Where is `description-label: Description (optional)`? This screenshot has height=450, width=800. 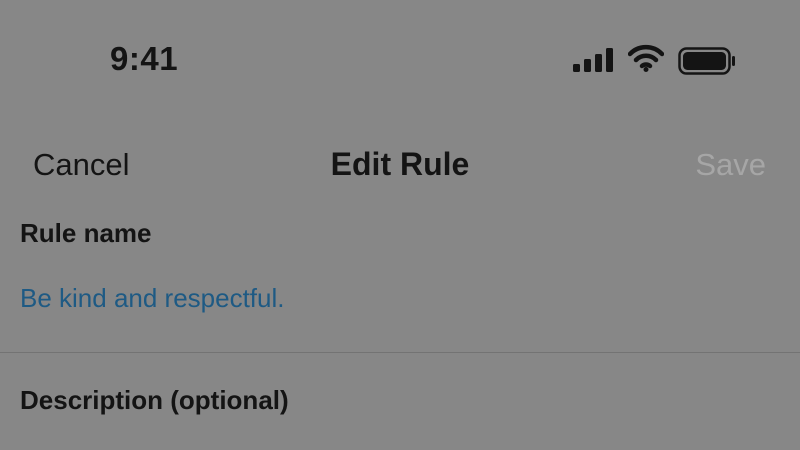 description-label: Description (optional) is located at coordinates (154, 400).